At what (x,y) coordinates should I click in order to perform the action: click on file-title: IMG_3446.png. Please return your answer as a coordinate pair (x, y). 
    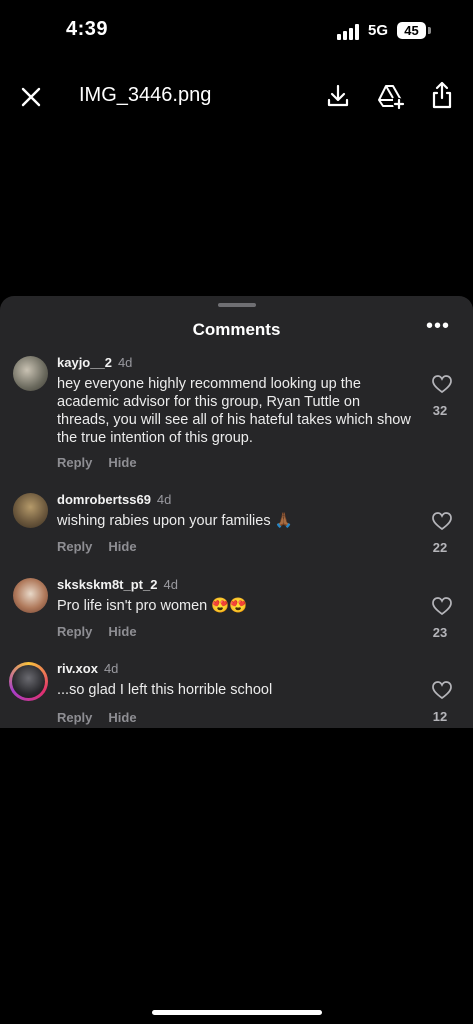
    Looking at the image, I should click on (145, 95).